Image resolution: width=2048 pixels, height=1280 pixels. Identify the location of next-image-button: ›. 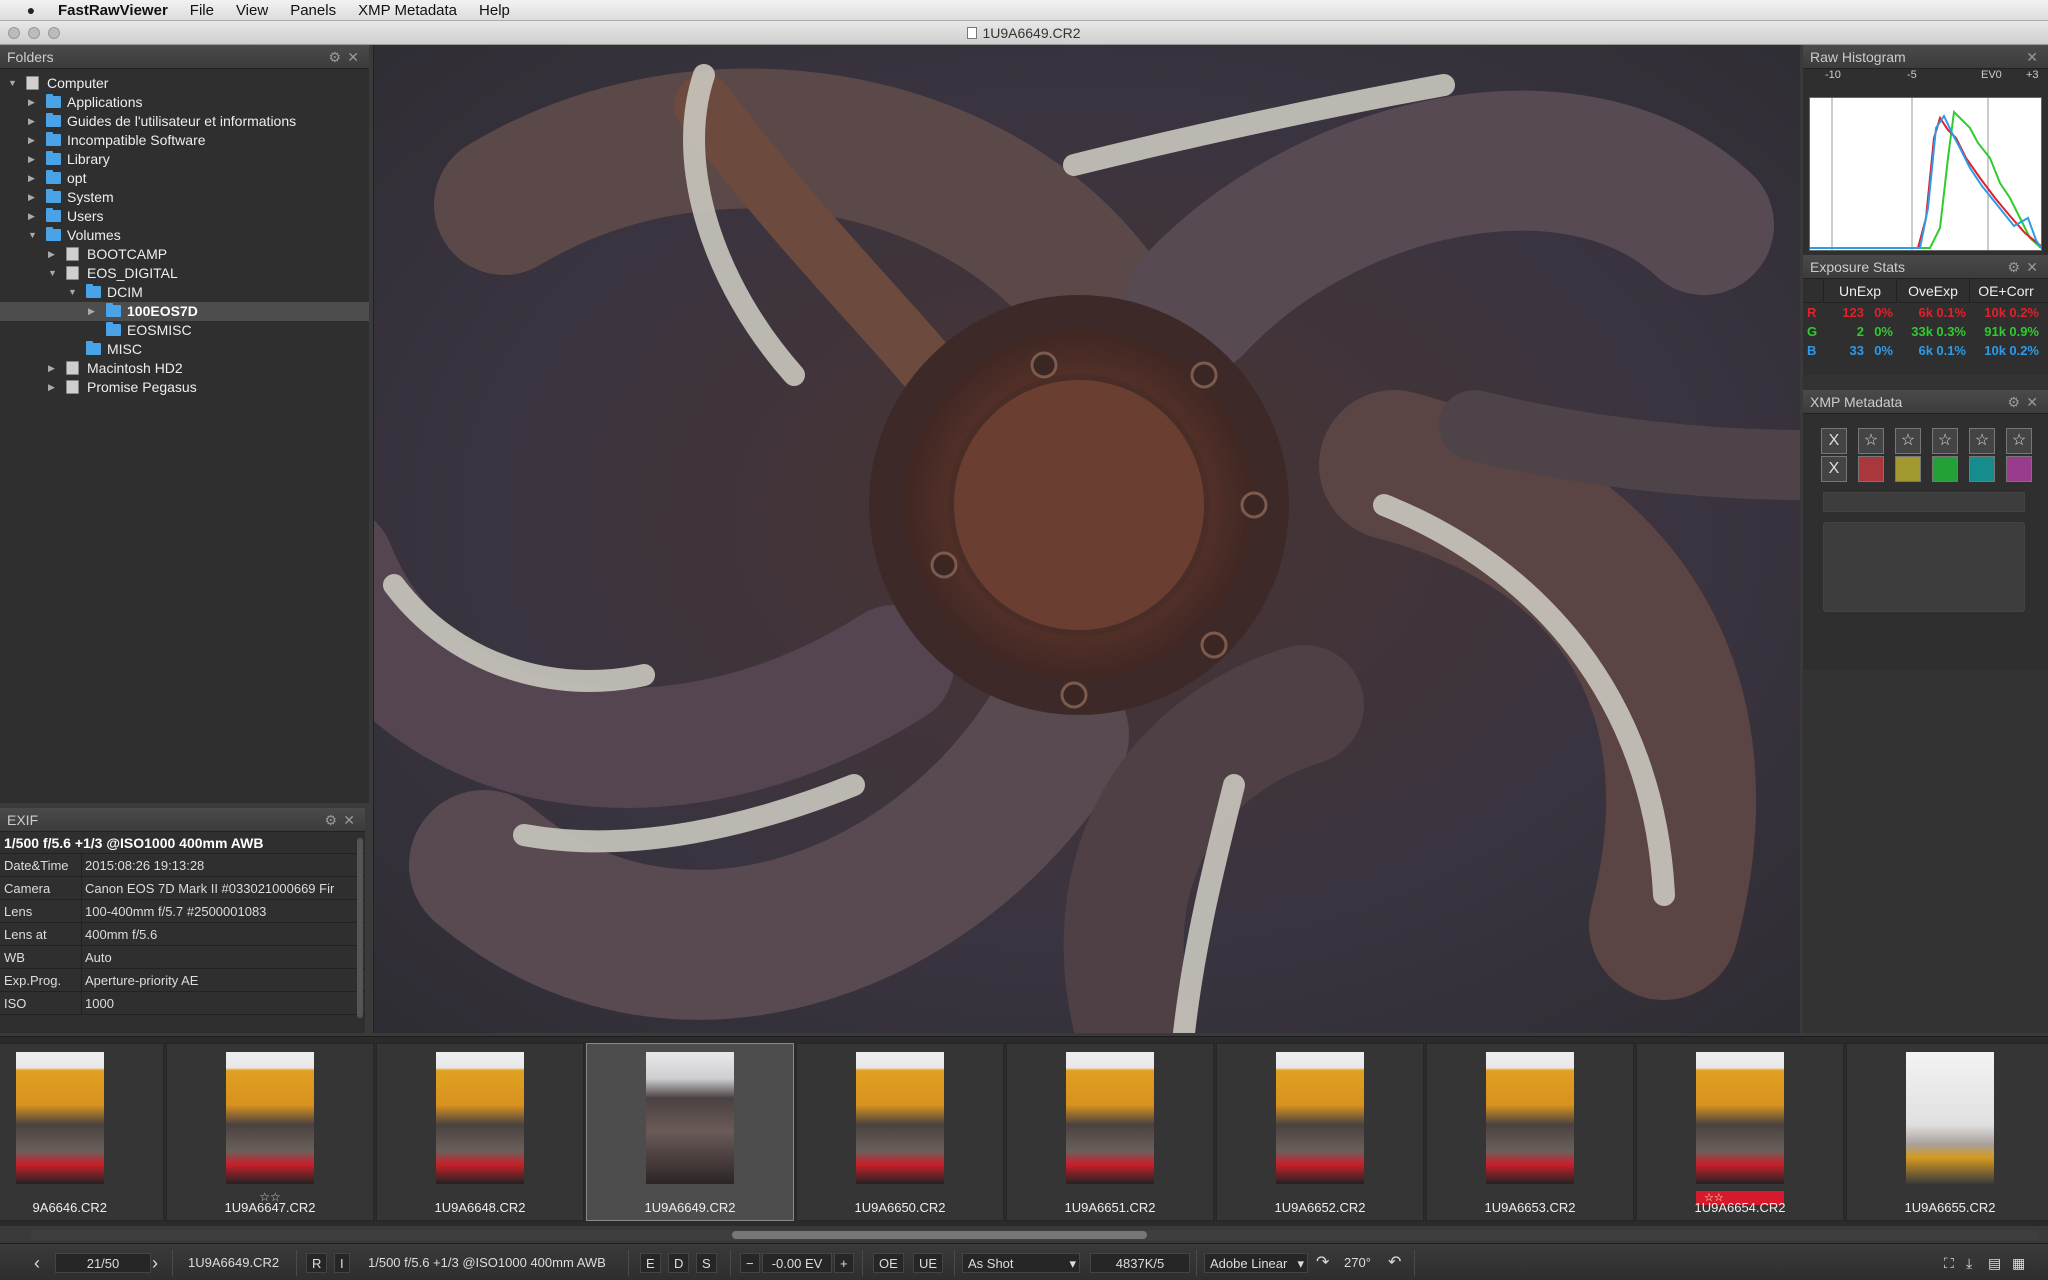
(155, 1263).